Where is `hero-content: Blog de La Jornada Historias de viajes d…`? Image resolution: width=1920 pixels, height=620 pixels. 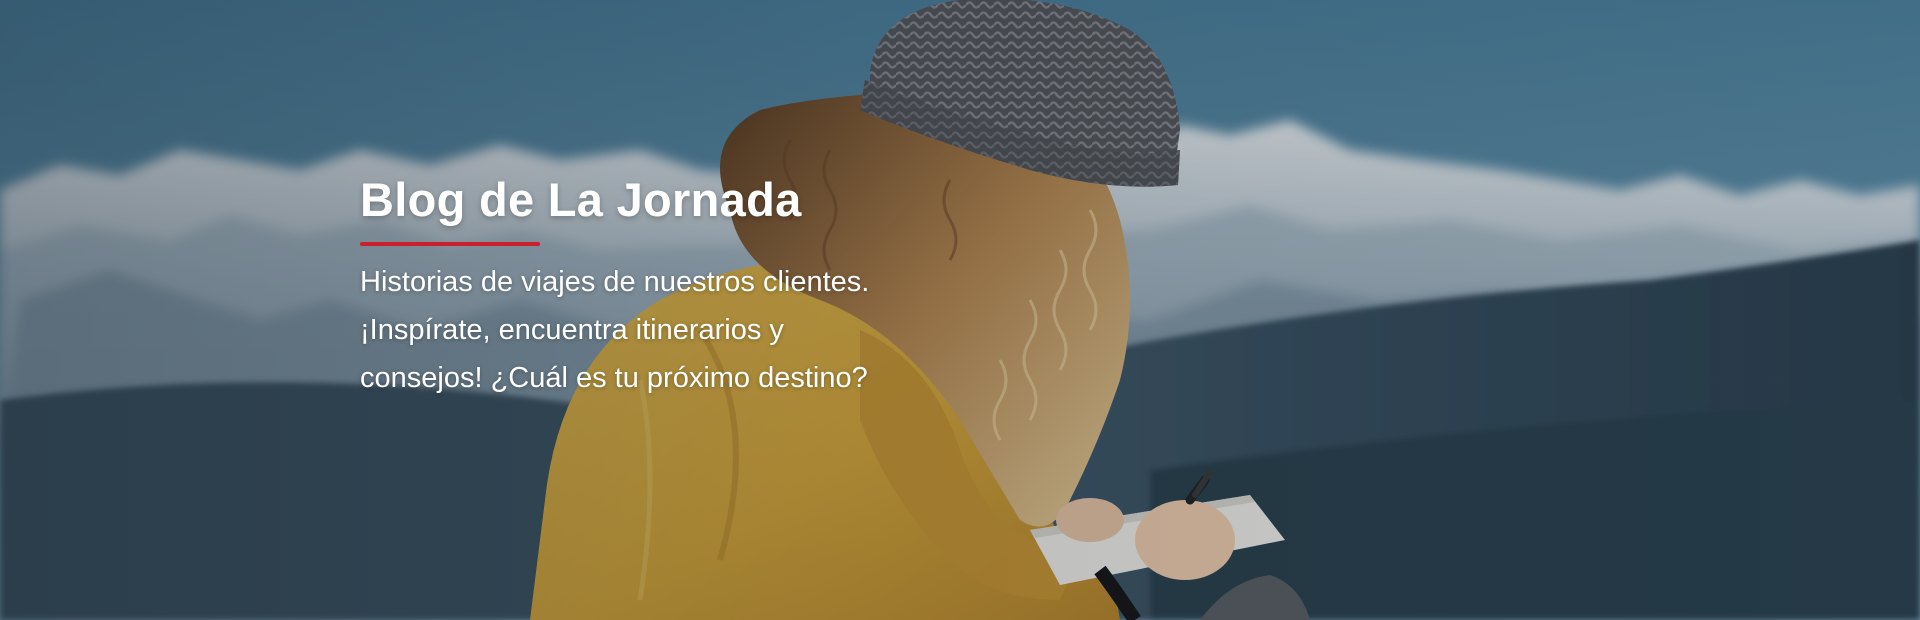
hero-content: Blog de La Jornada Historias de viajes d… is located at coordinates (640, 287).